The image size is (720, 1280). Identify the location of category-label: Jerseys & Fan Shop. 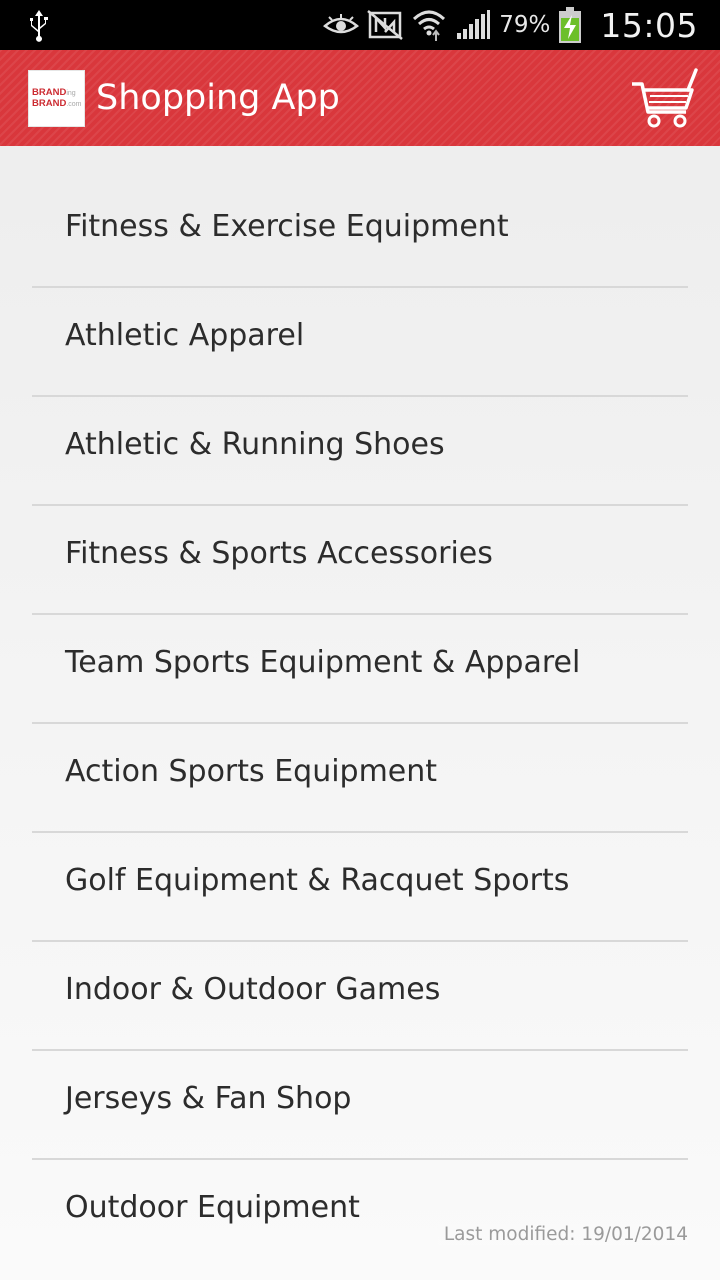
(208, 1098).